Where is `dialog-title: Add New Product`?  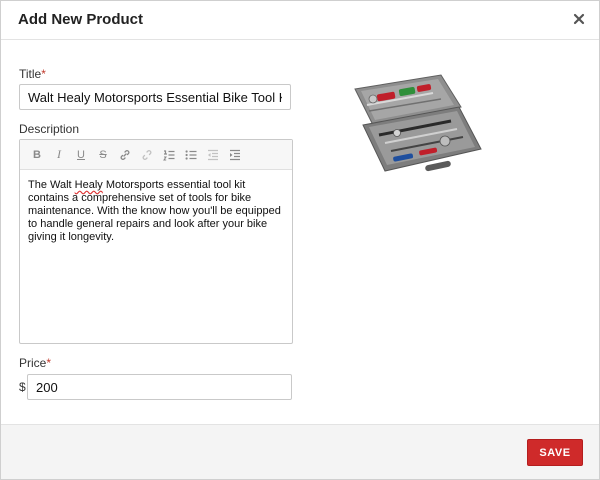 dialog-title: Add New Product is located at coordinates (81, 19).